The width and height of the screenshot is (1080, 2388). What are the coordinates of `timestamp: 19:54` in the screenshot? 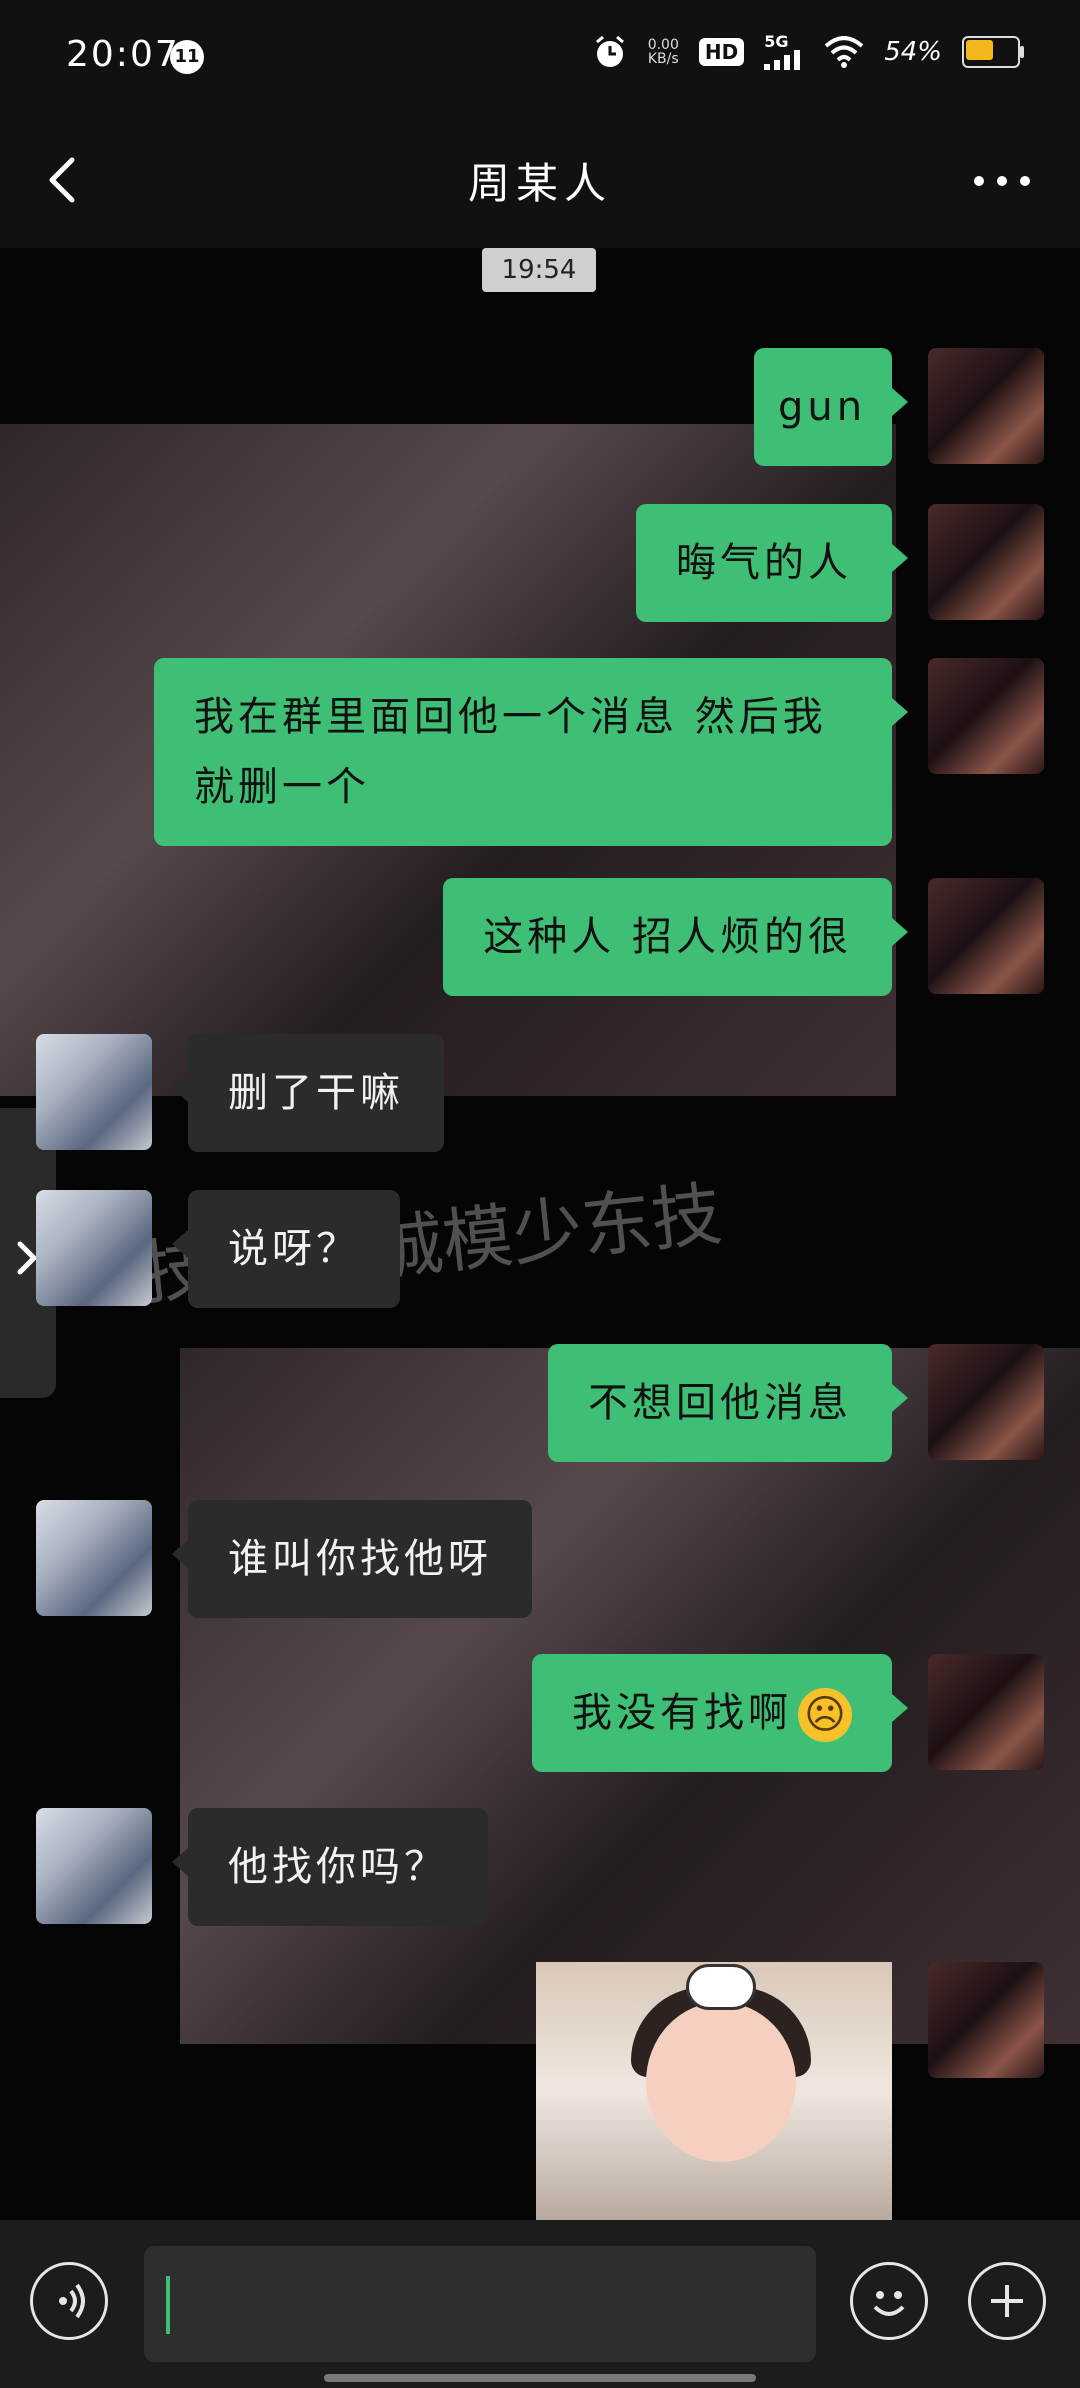 It's located at (539, 270).